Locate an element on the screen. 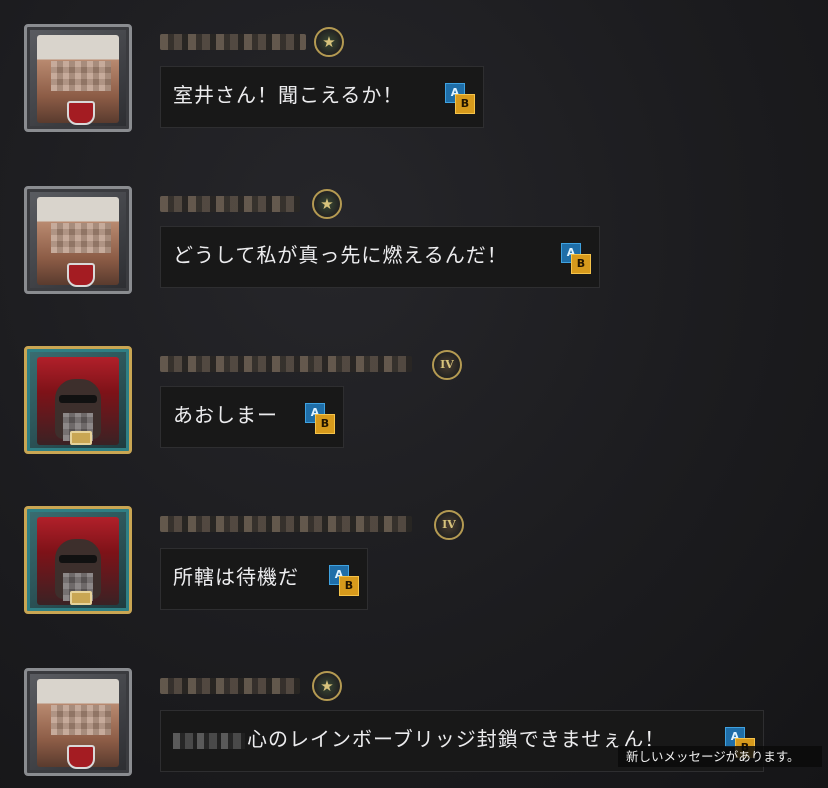  censored-text is located at coordinates (209, 740).